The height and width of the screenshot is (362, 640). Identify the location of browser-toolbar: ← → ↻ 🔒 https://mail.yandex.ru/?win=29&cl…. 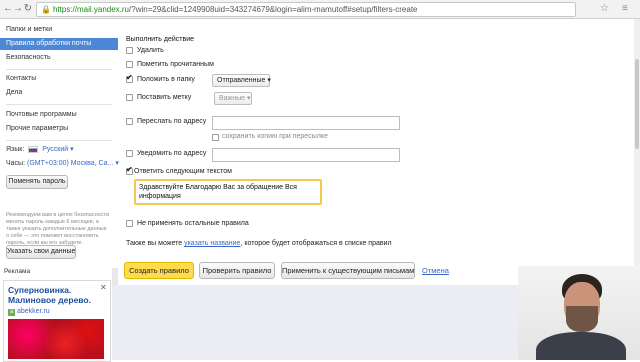
(320, 9).